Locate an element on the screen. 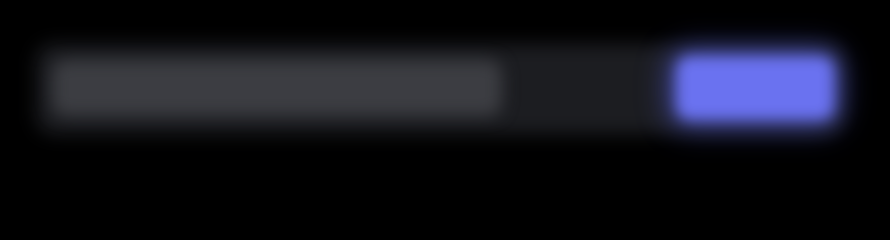 This screenshot has height=240, width=890. submit-button is located at coordinates (755, 88).